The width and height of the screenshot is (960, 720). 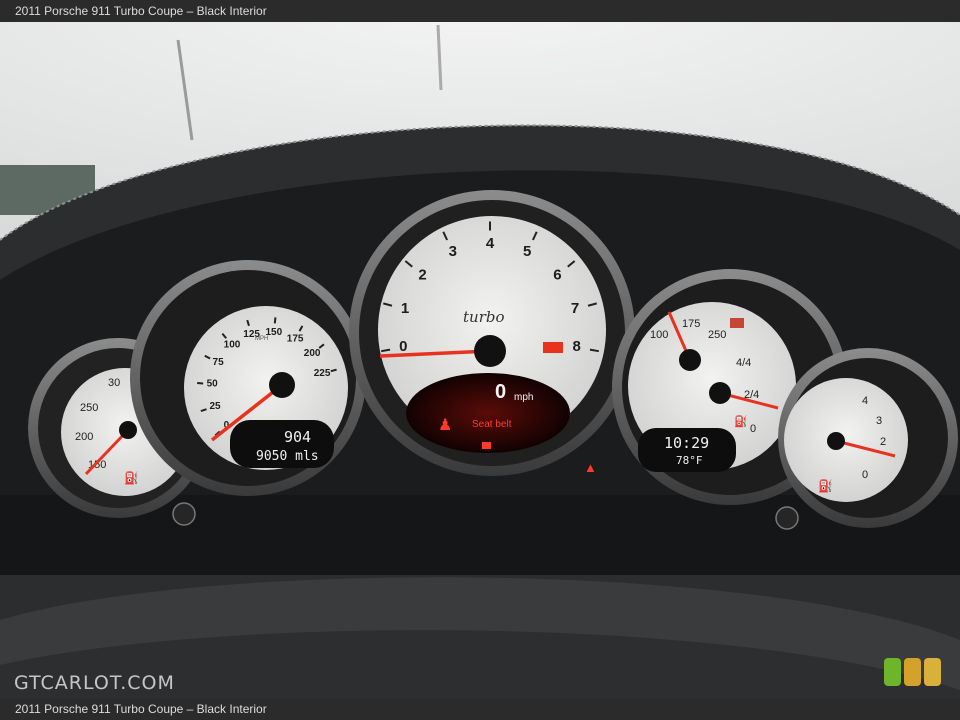 What do you see at coordinates (737, 323) in the screenshot?
I see `coolant-redzone` at bounding box center [737, 323].